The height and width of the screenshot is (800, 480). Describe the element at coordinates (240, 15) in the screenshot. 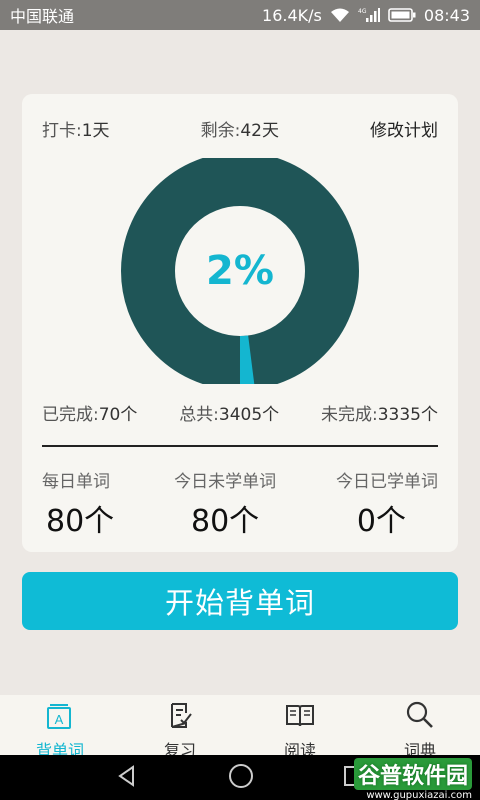

I see `status-bar: 中国联通 16.4K/s 4G 08:43` at that location.